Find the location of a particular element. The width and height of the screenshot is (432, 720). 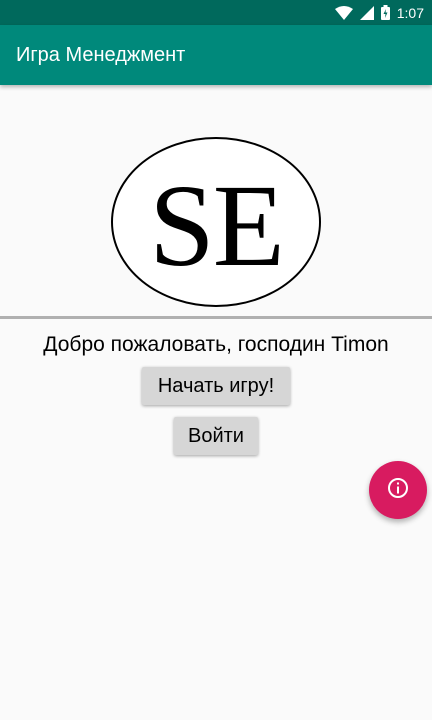

status-time: 1:07 is located at coordinates (410, 12).